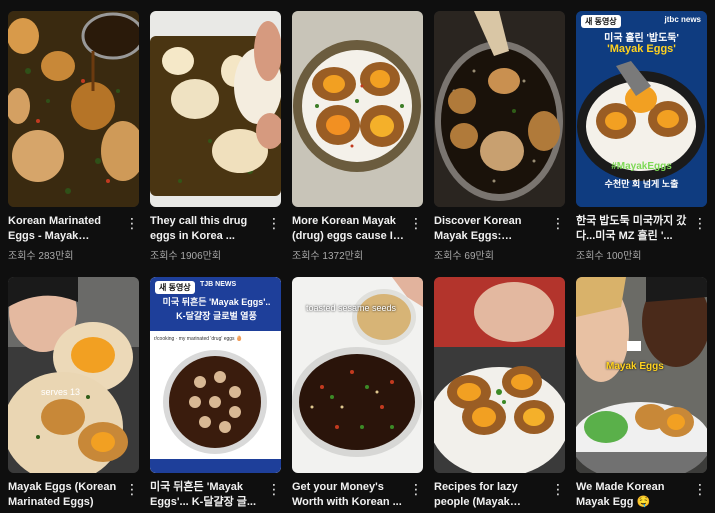 The image size is (715, 513). I want to click on thumbnail-caption: Mayak Eggs, so click(635, 366).